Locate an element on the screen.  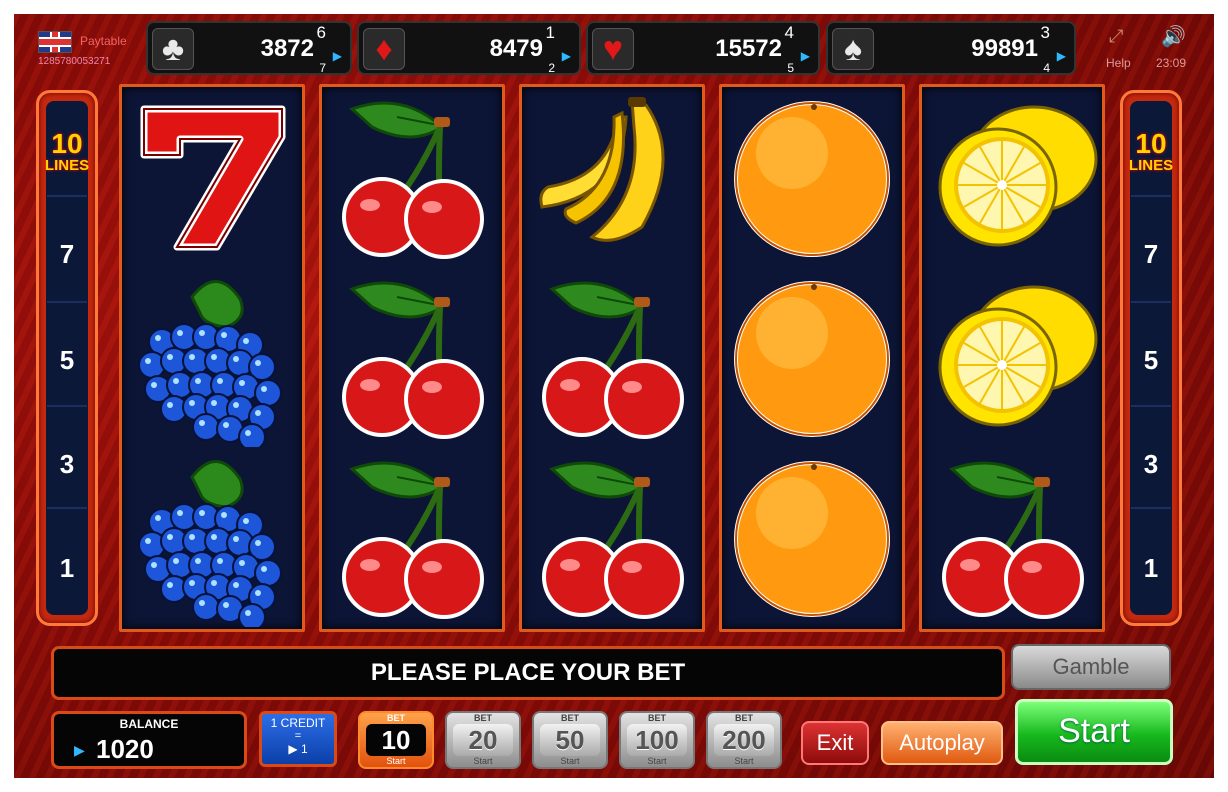
paytable-link: Paytable is located at coordinates (103, 41).